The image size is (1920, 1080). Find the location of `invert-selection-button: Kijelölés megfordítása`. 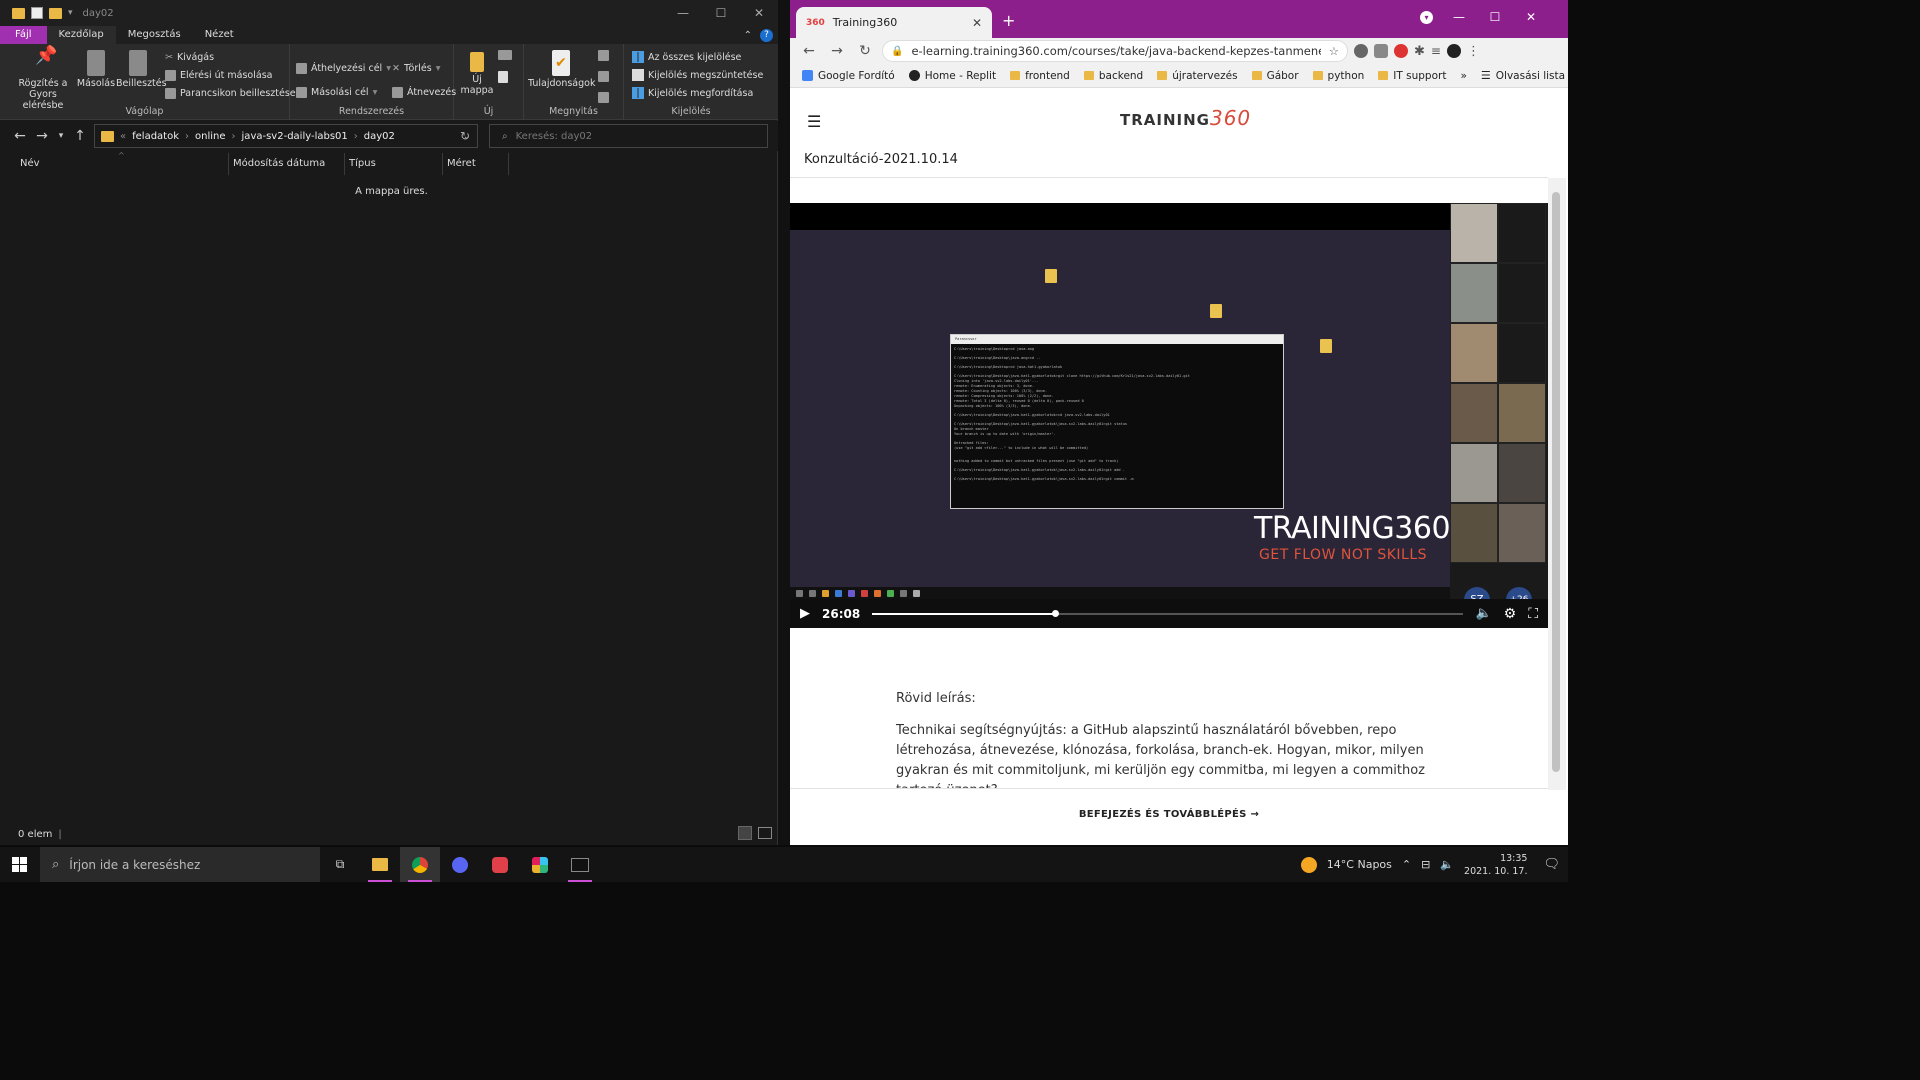

invert-selection-button: Kijelölés megfordítása is located at coordinates (697, 93).